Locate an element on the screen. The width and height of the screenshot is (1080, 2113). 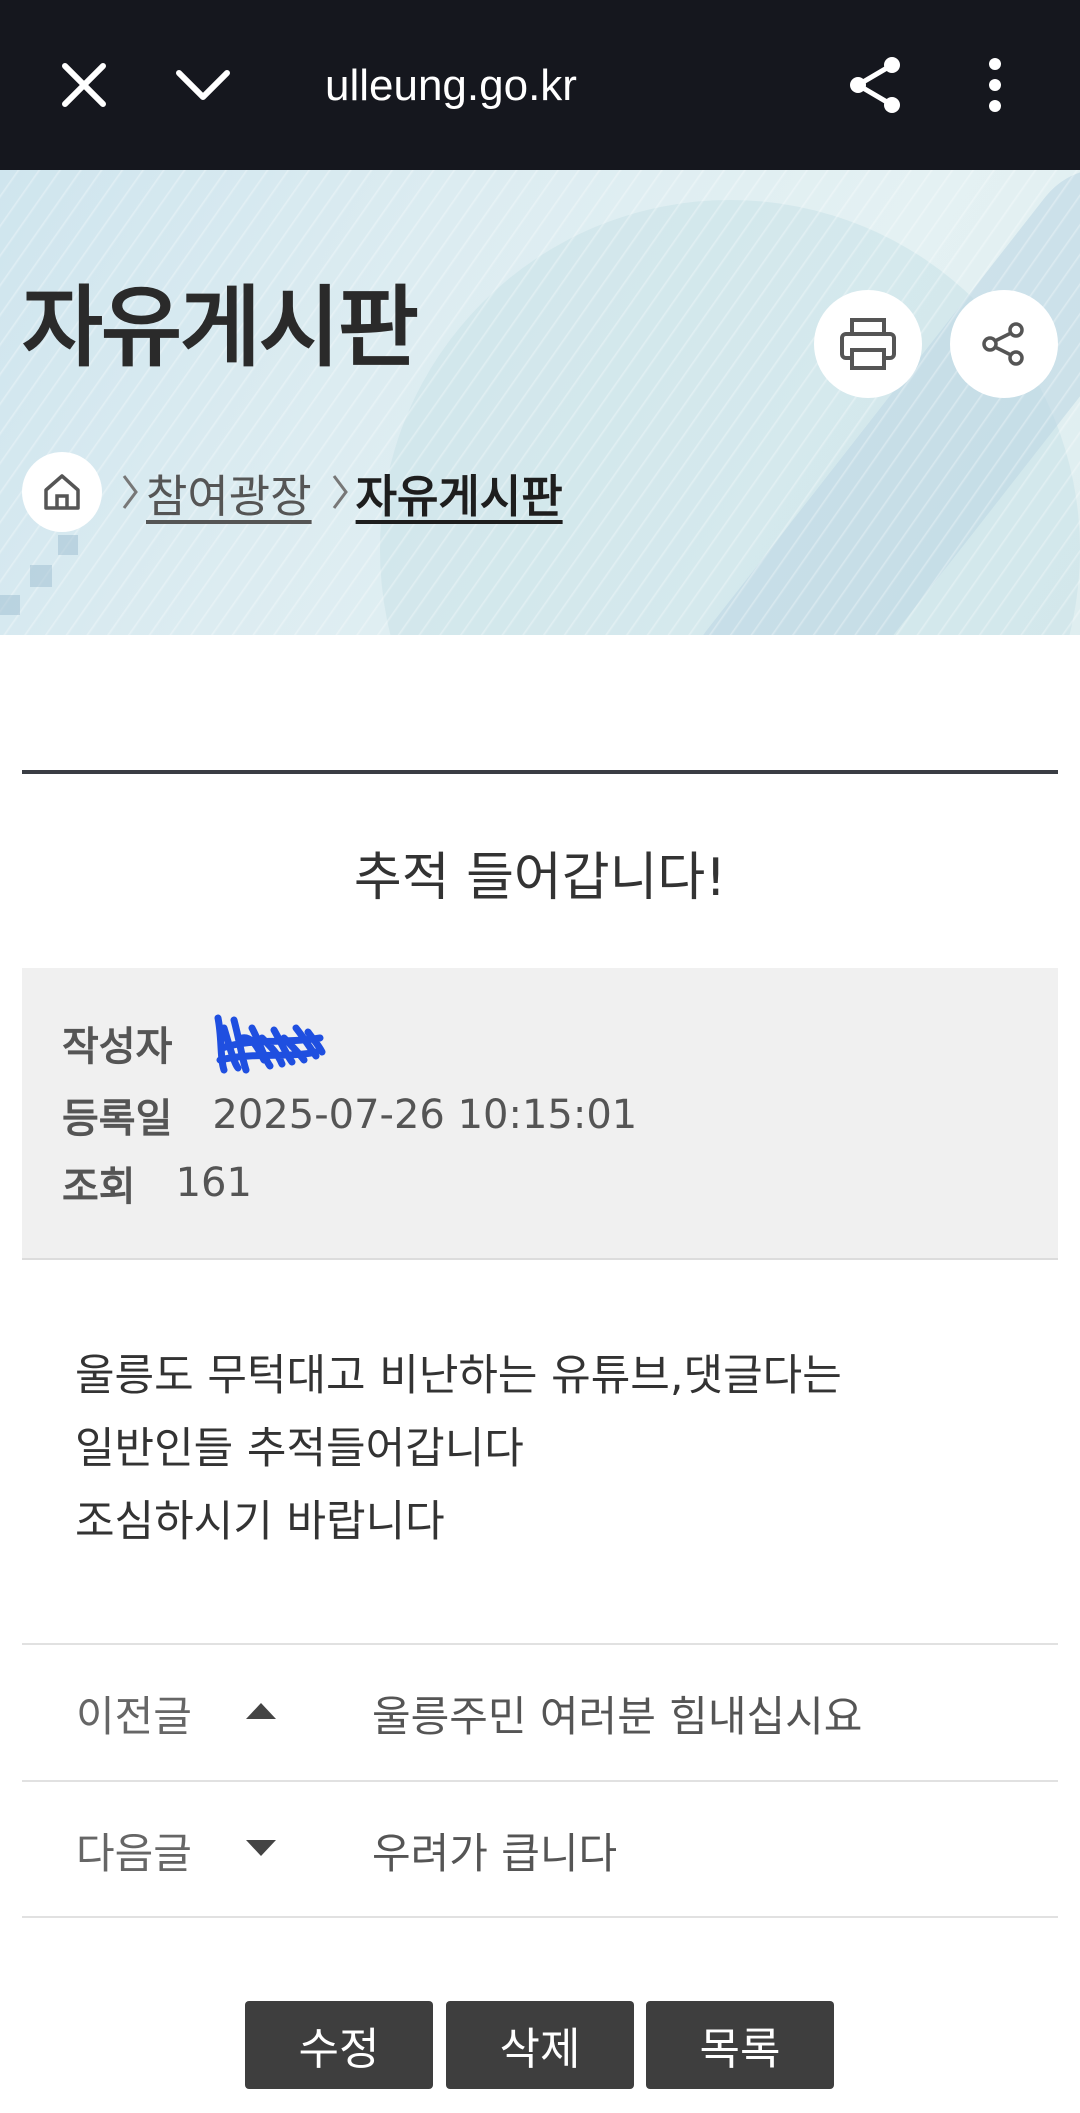
close-icon is located at coordinates (84, 85).